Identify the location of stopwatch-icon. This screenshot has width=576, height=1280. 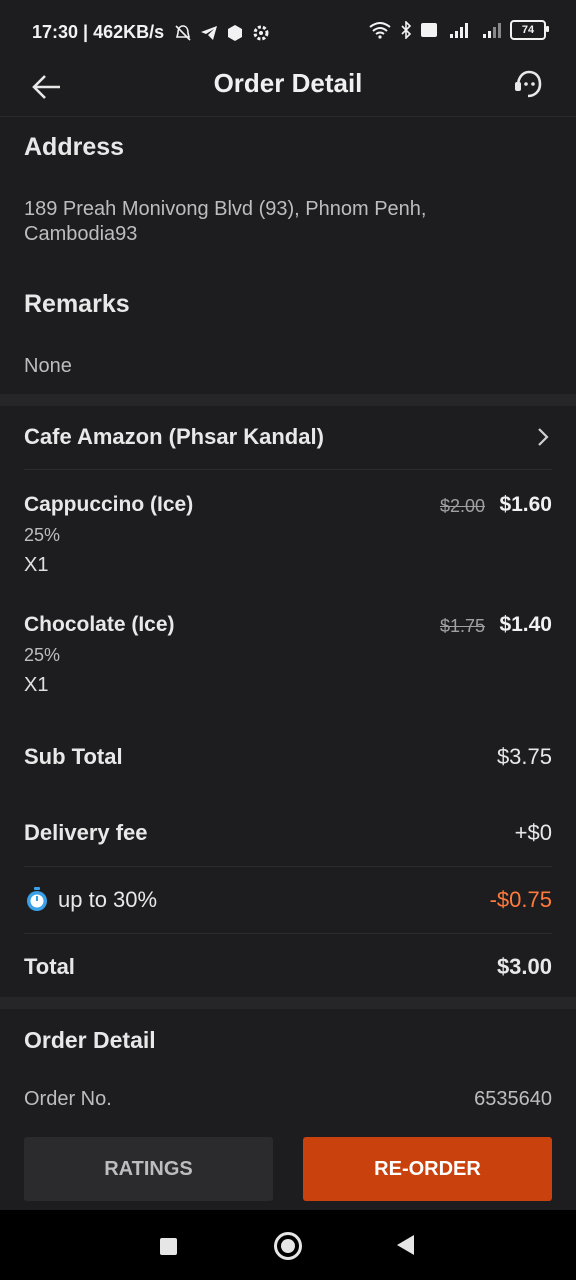
(37, 899).